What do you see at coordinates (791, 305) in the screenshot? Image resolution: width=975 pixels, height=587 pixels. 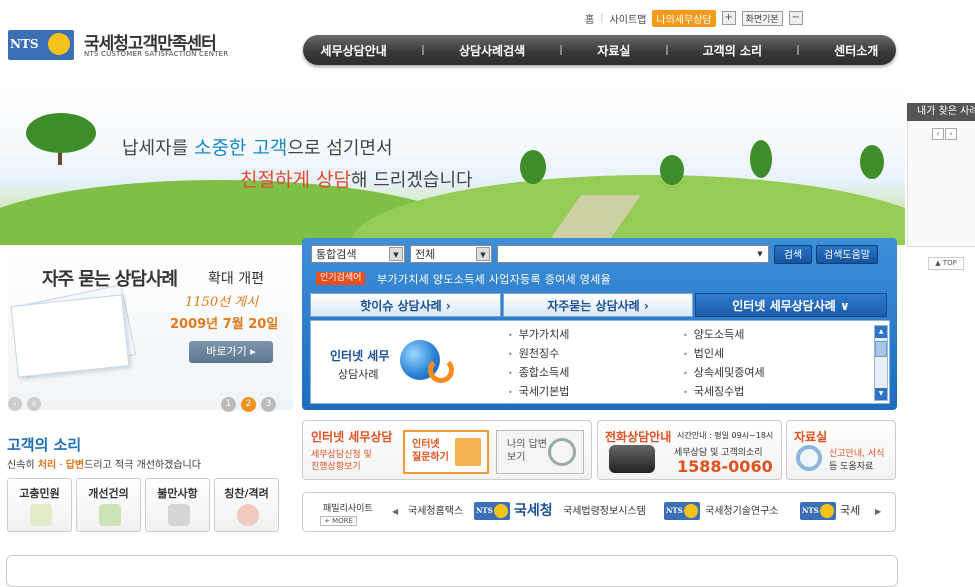 I see `tab-internet-cases: 인터넷 세무상담사례 ∨` at bounding box center [791, 305].